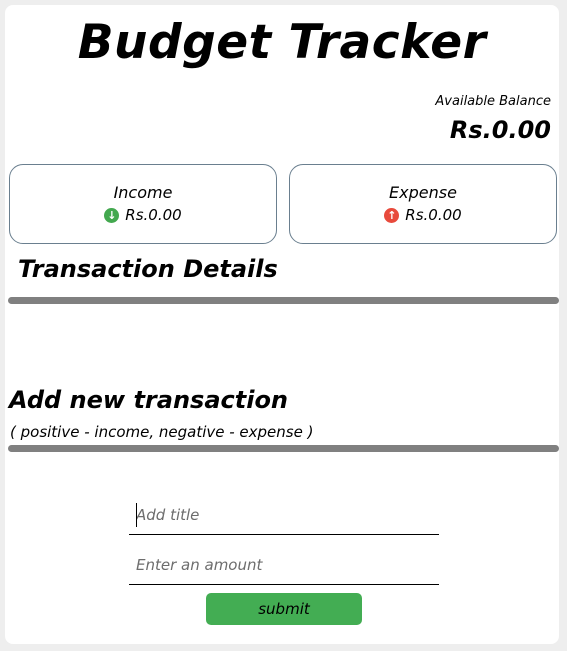  I want to click on expense-box: Expense ↑ Rs.0.00, so click(423, 204).